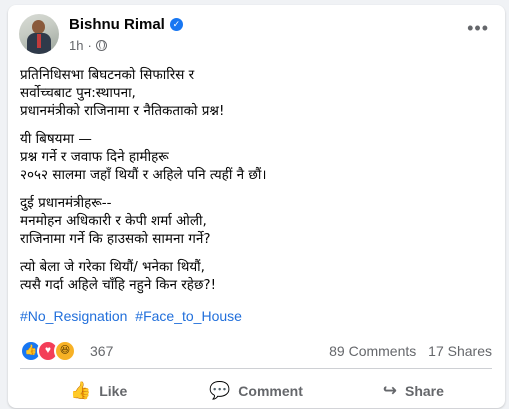 This screenshot has width=509, height=409. I want to click on globe-icon, so click(101, 45).